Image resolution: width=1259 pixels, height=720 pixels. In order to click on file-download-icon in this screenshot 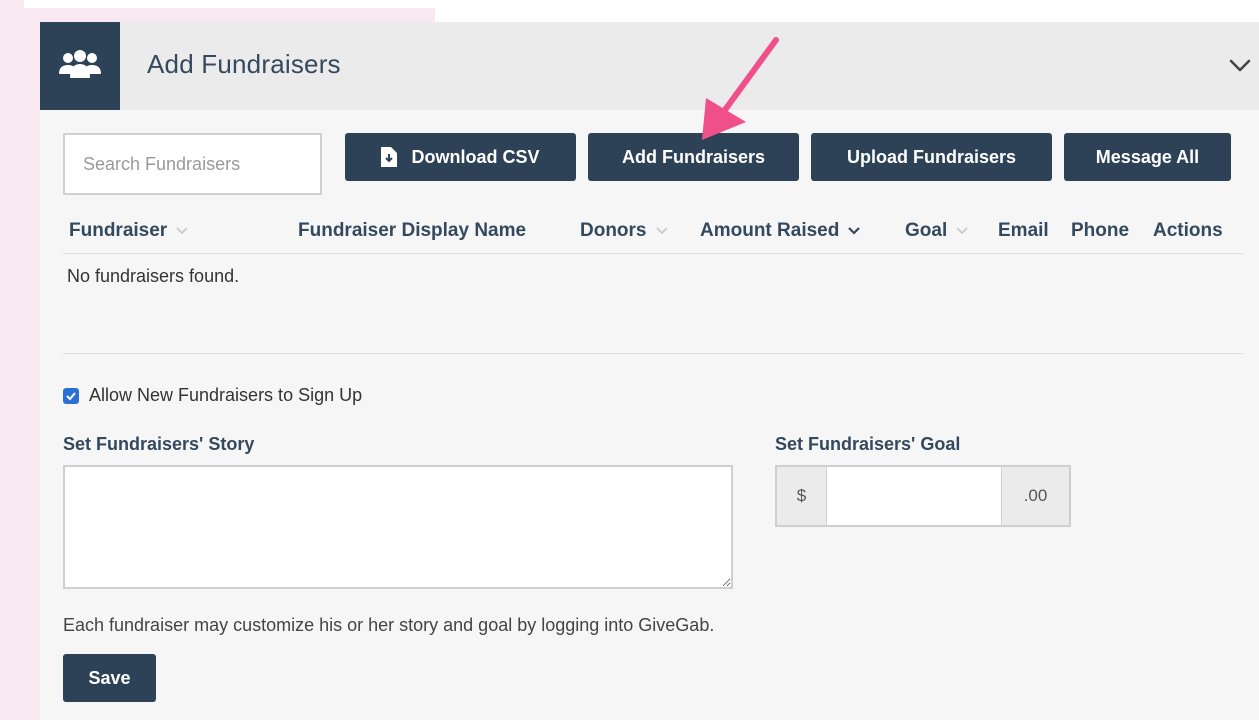, I will do `click(389, 157)`.